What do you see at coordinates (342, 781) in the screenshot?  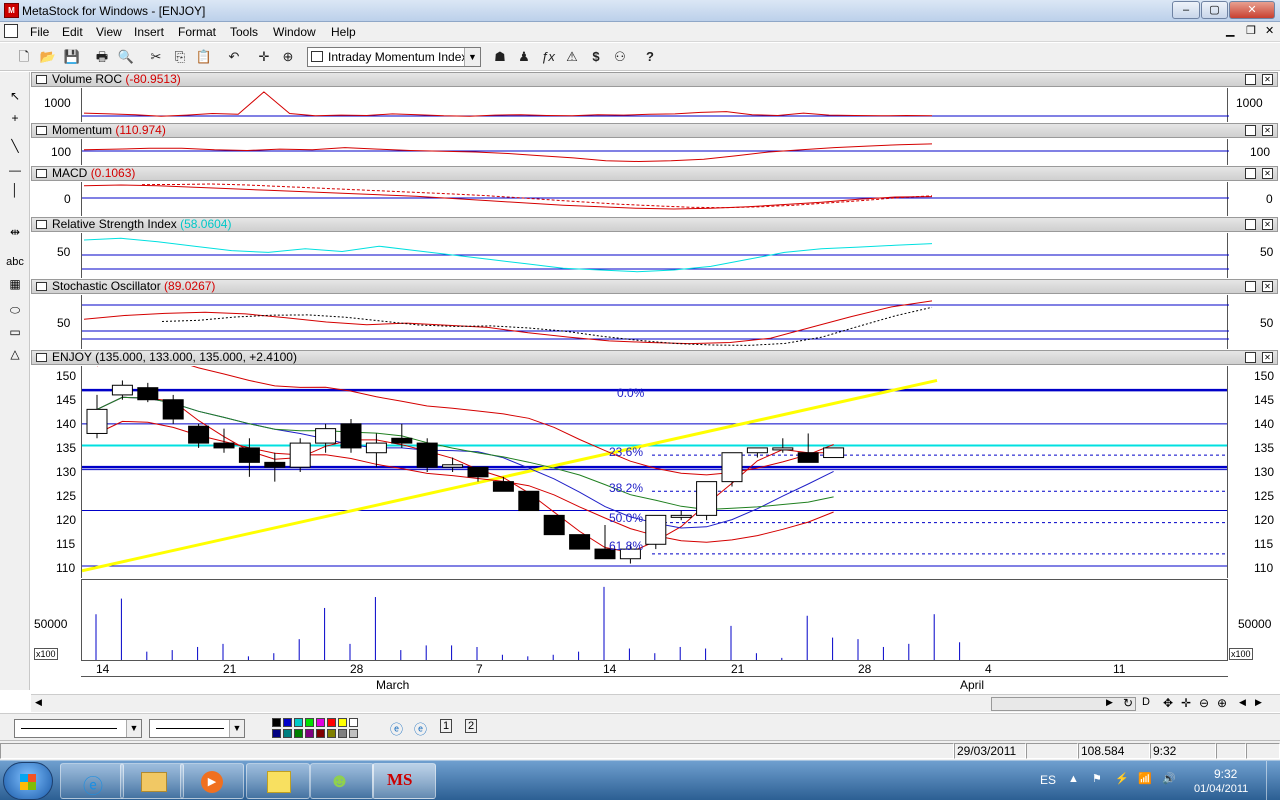 I see `taskbar-messenger: ☻` at bounding box center [342, 781].